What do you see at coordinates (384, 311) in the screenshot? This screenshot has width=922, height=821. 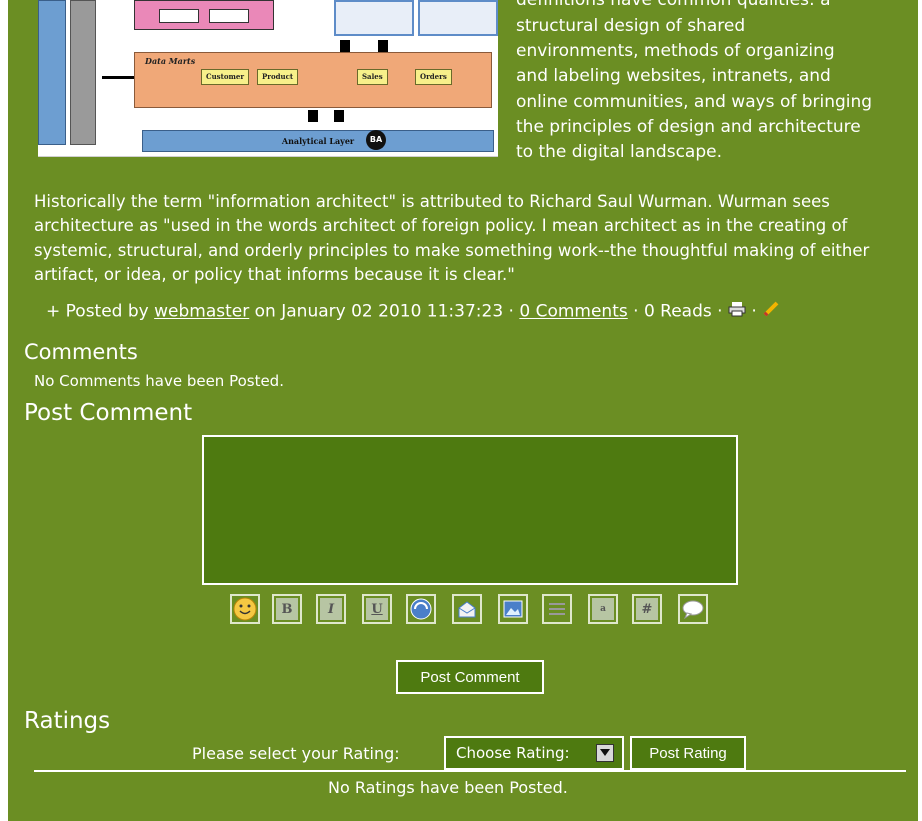 I see `posted-date: on January 02 2010 11:37:23 ·` at bounding box center [384, 311].